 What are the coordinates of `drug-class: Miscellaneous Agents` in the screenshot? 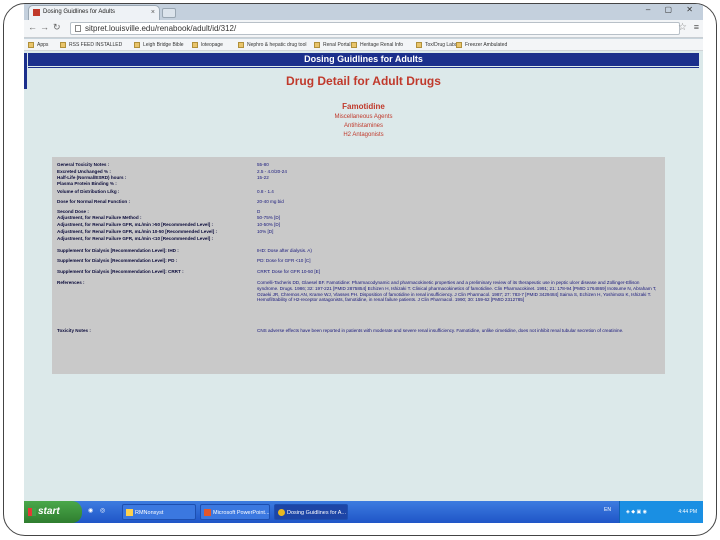 It's located at (363, 117).